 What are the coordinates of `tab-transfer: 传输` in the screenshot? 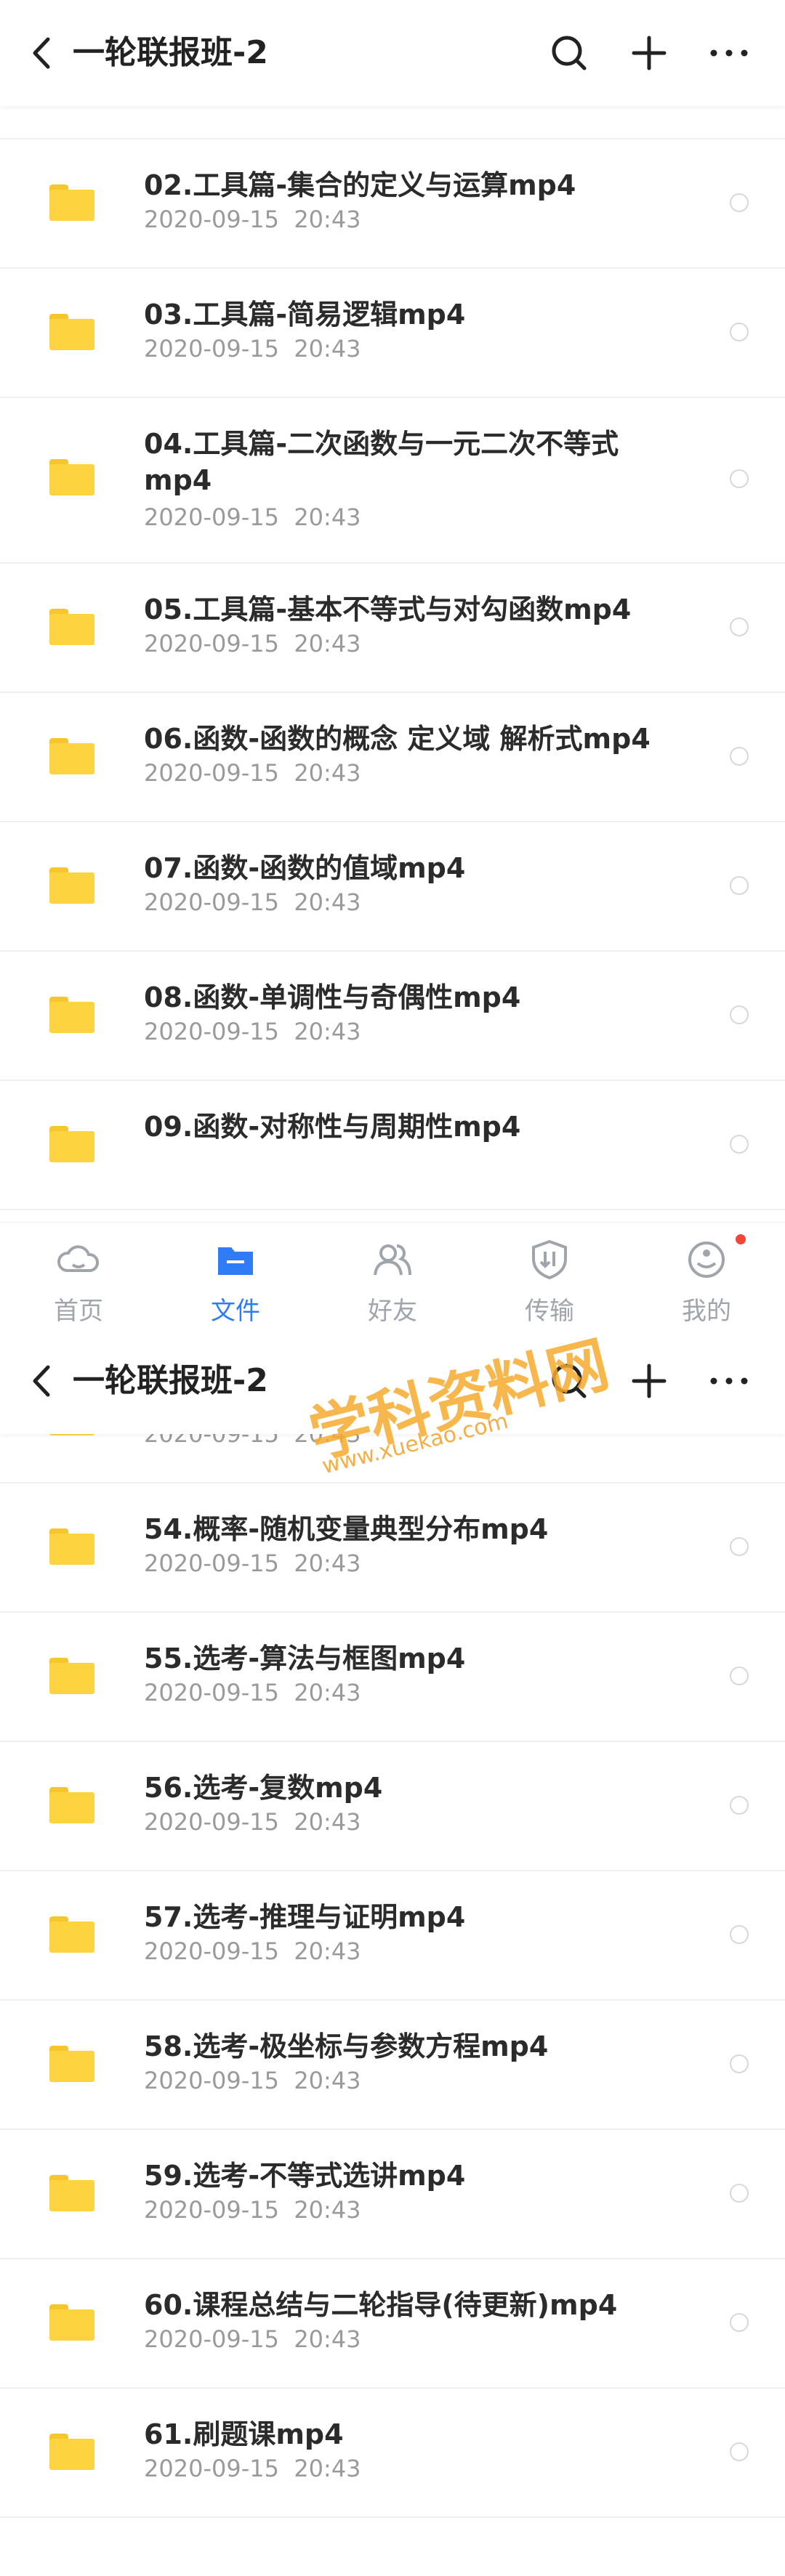 It's located at (549, 1275).